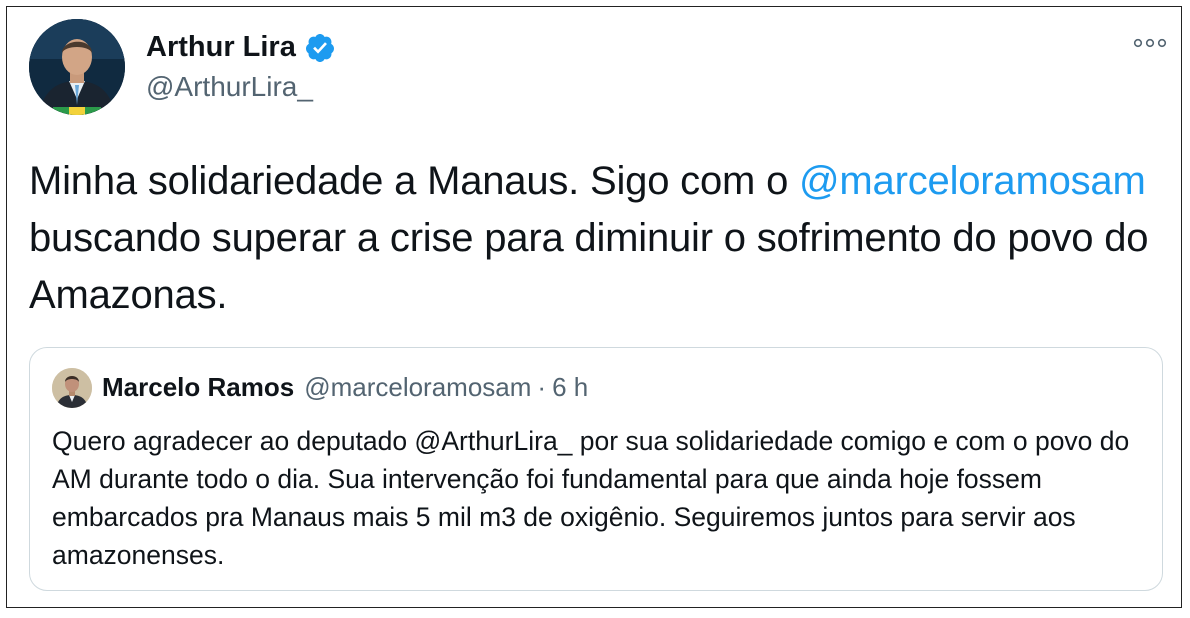 The image size is (1190, 618). I want to click on author-name-row: Arthur Lira, so click(241, 47).